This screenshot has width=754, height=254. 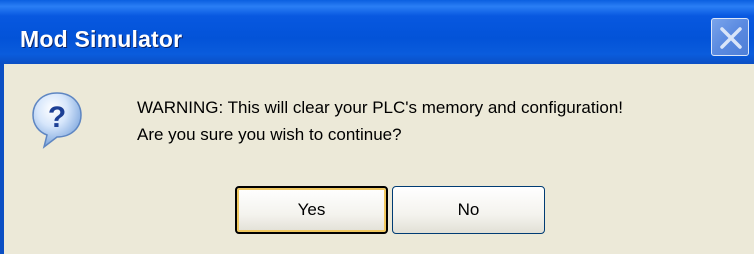 I want to click on window-title: Mod Simulator, so click(x=101, y=39).